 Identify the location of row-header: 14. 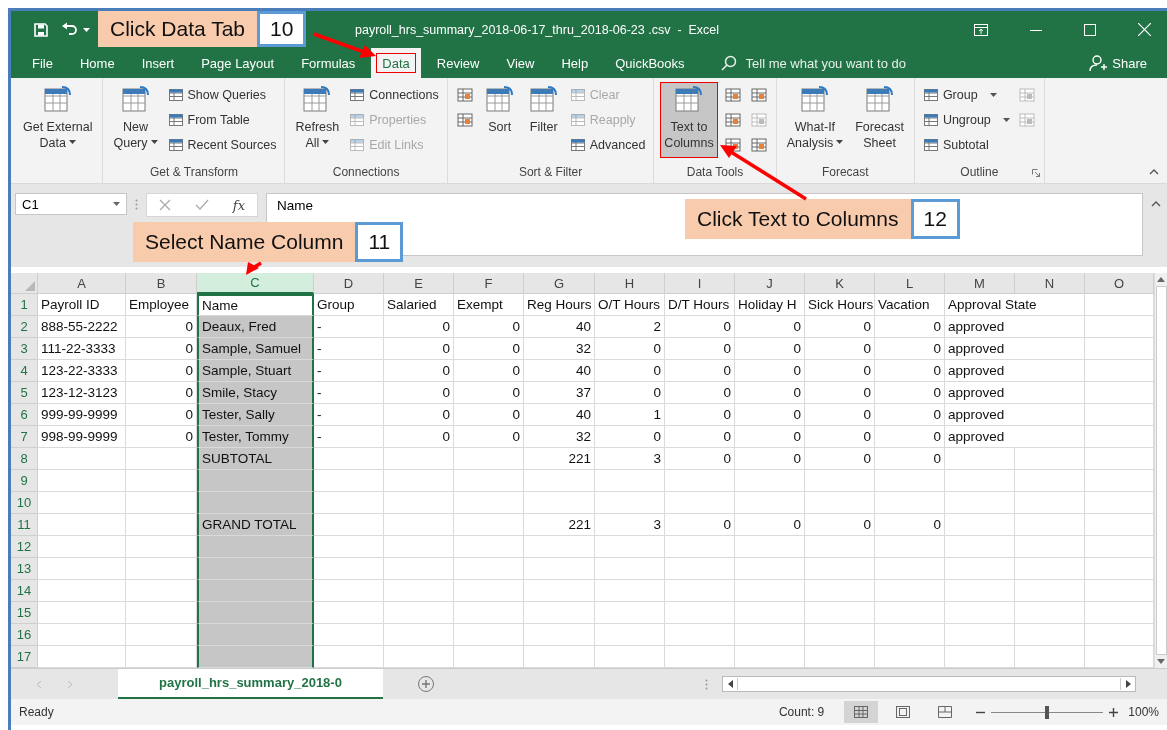
(24, 591).